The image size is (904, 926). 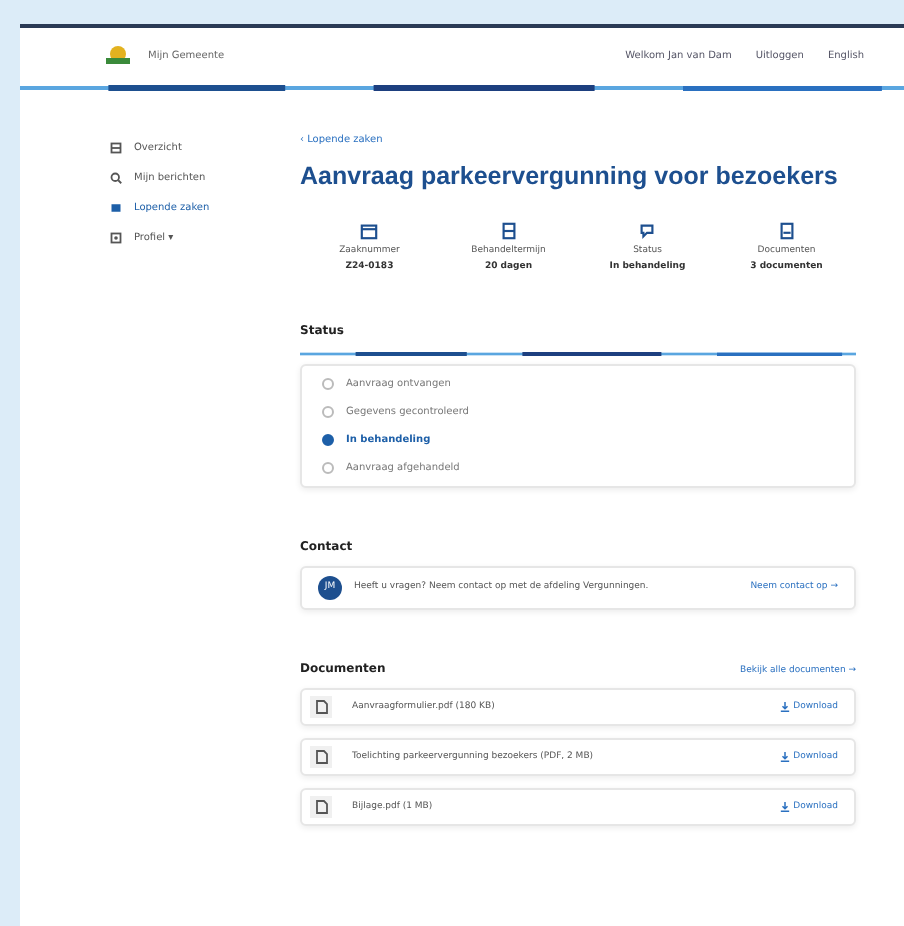 What do you see at coordinates (116, 178) in the screenshot?
I see `search-icon` at bounding box center [116, 178].